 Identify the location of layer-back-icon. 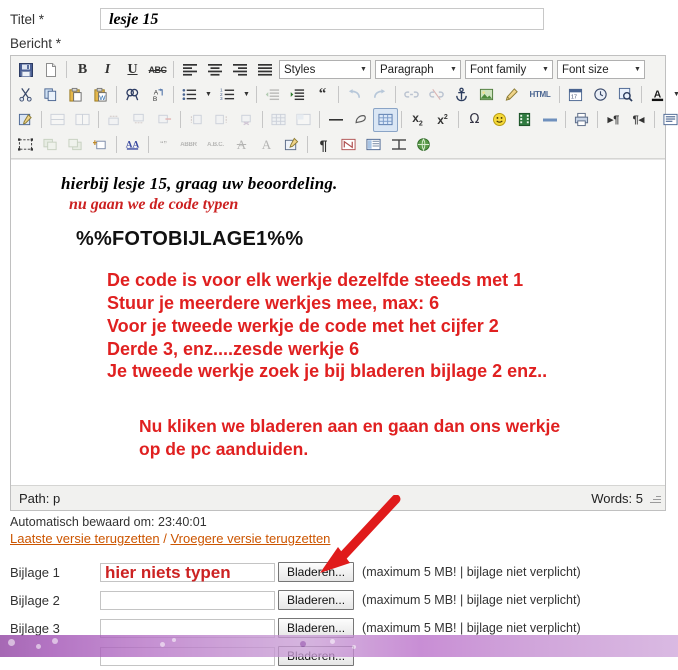
(50, 145).